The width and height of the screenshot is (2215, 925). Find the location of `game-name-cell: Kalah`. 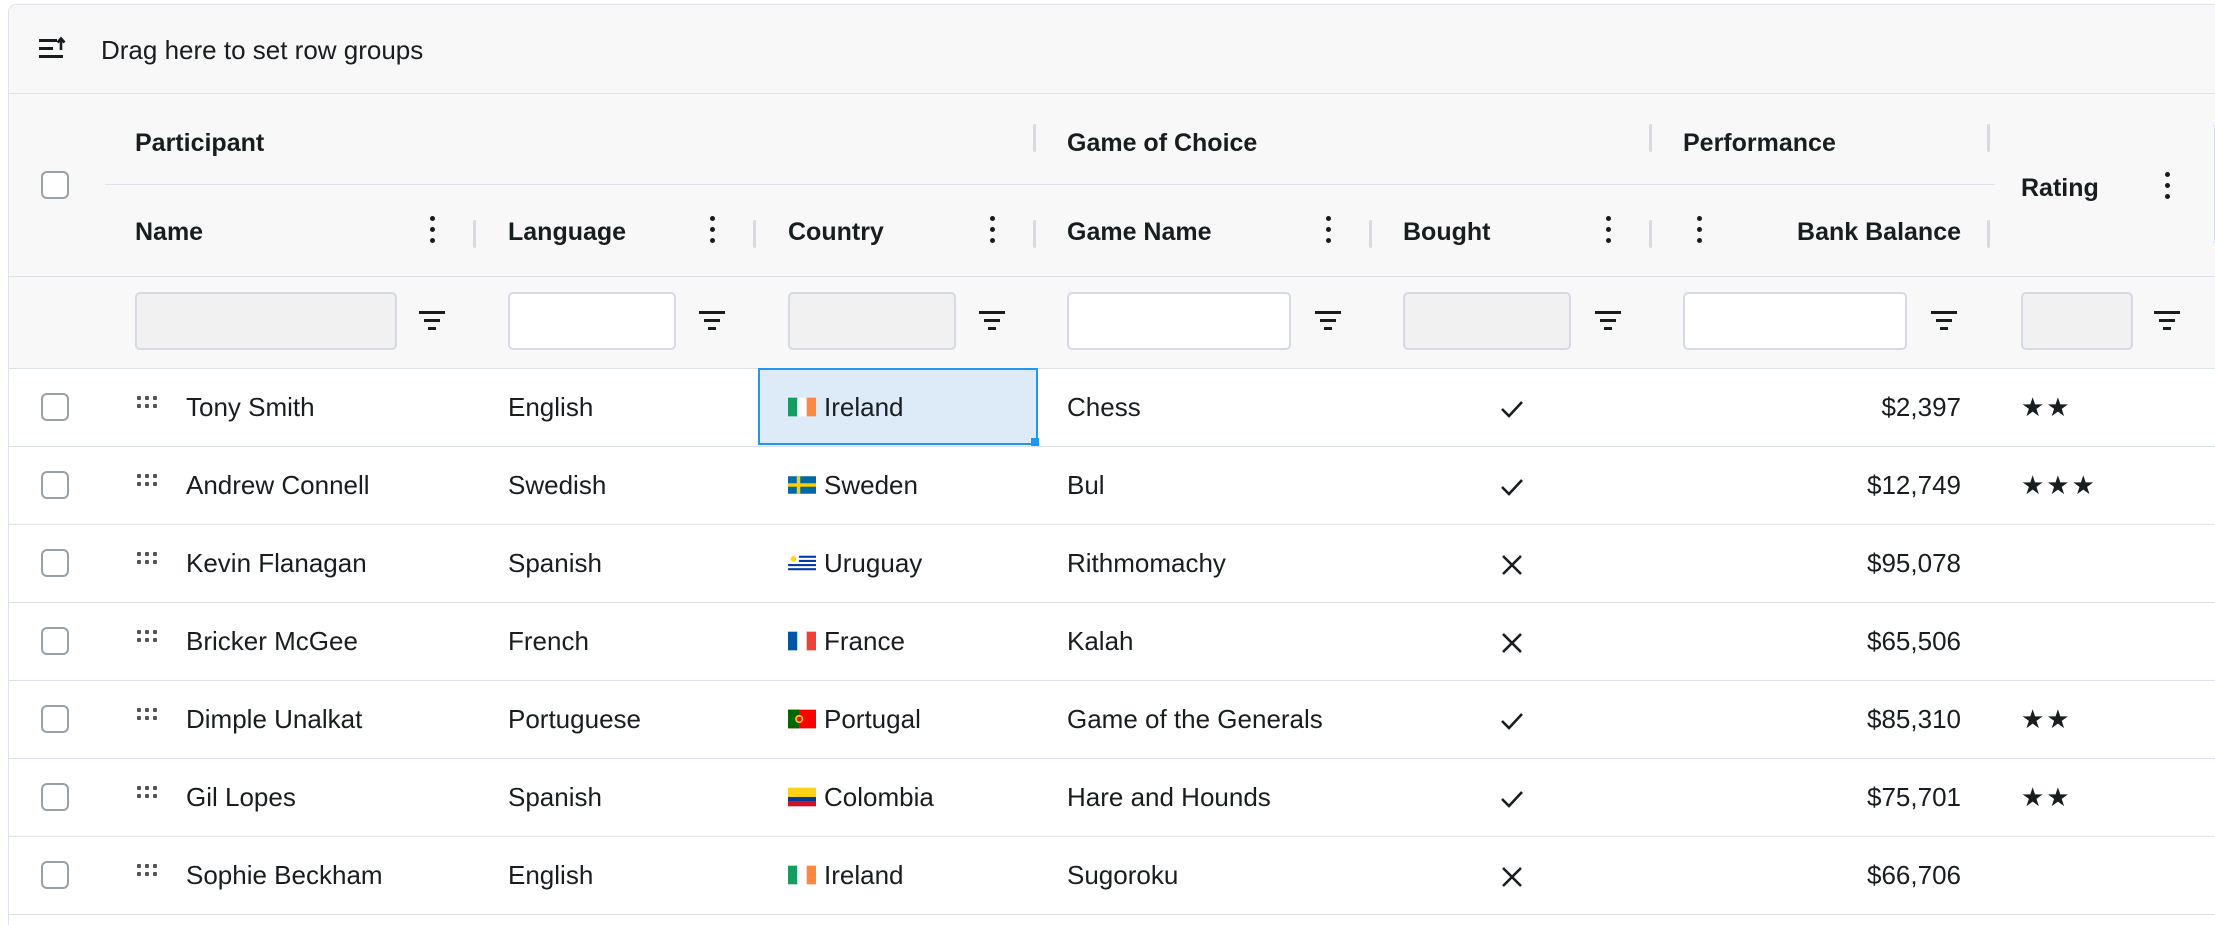

game-name-cell: Kalah is located at coordinates (1227, 641).